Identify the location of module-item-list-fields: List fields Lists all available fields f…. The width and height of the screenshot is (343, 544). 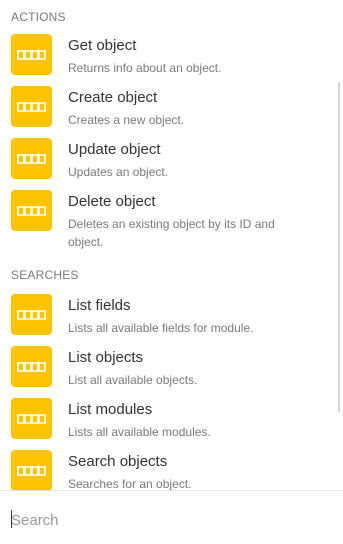
(171, 310).